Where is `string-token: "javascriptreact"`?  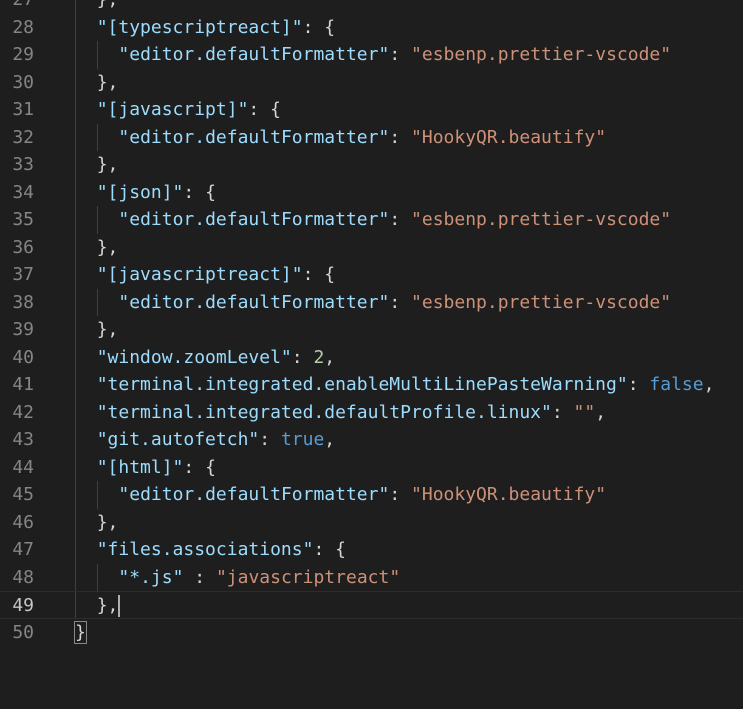 string-token: "javascriptreact" is located at coordinates (308, 577).